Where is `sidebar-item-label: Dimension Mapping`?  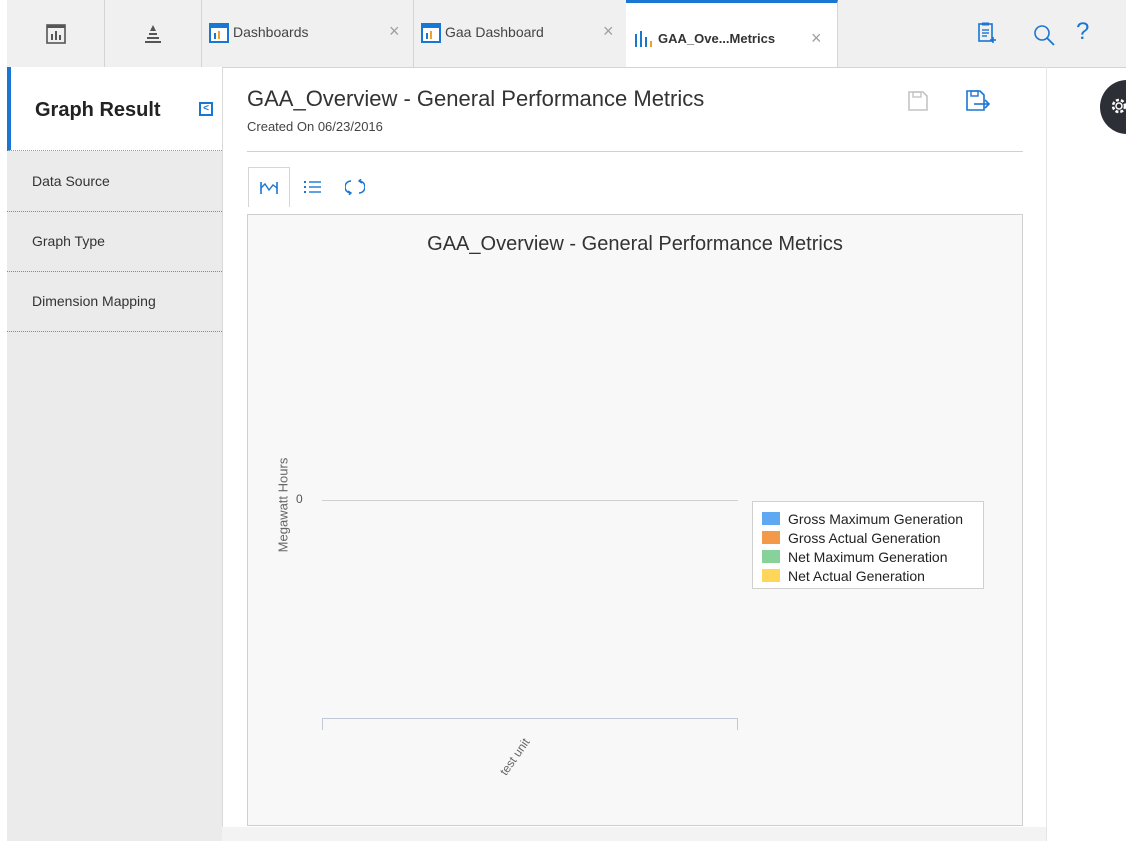 sidebar-item-label: Dimension Mapping is located at coordinates (94, 301).